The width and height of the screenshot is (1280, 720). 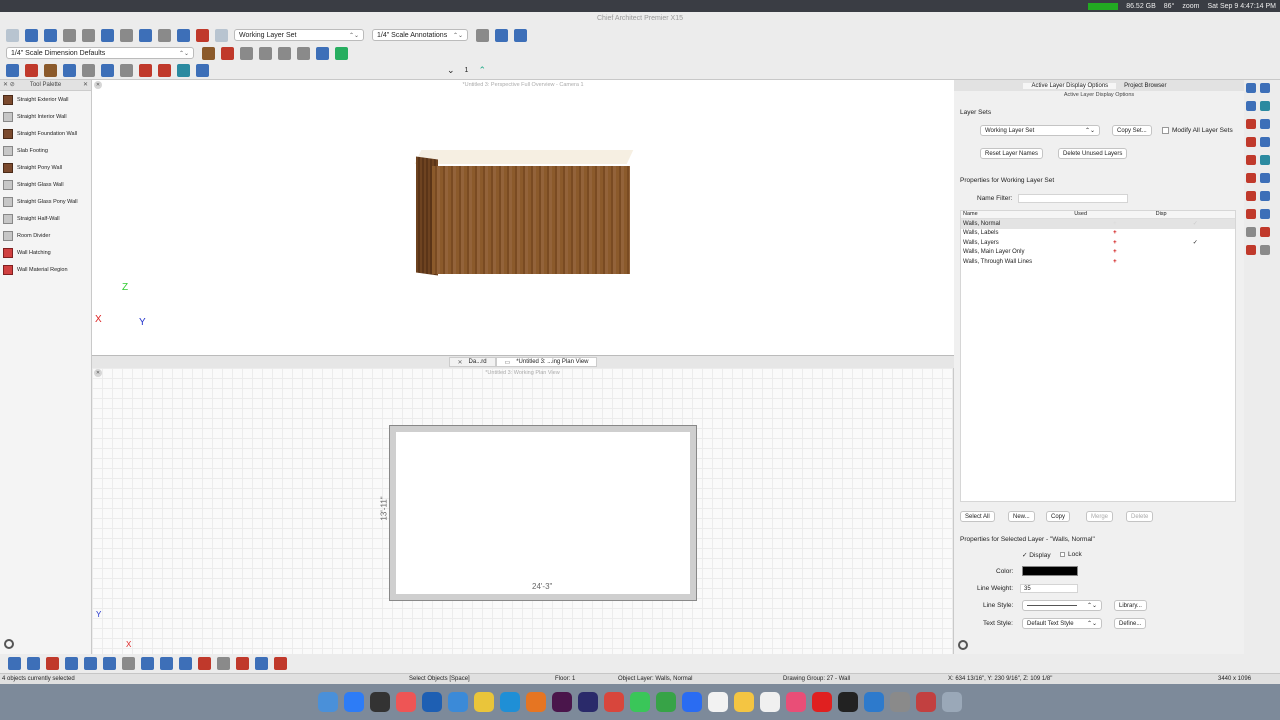 What do you see at coordinates (484, 702) in the screenshot?
I see `chrome-icon` at bounding box center [484, 702].